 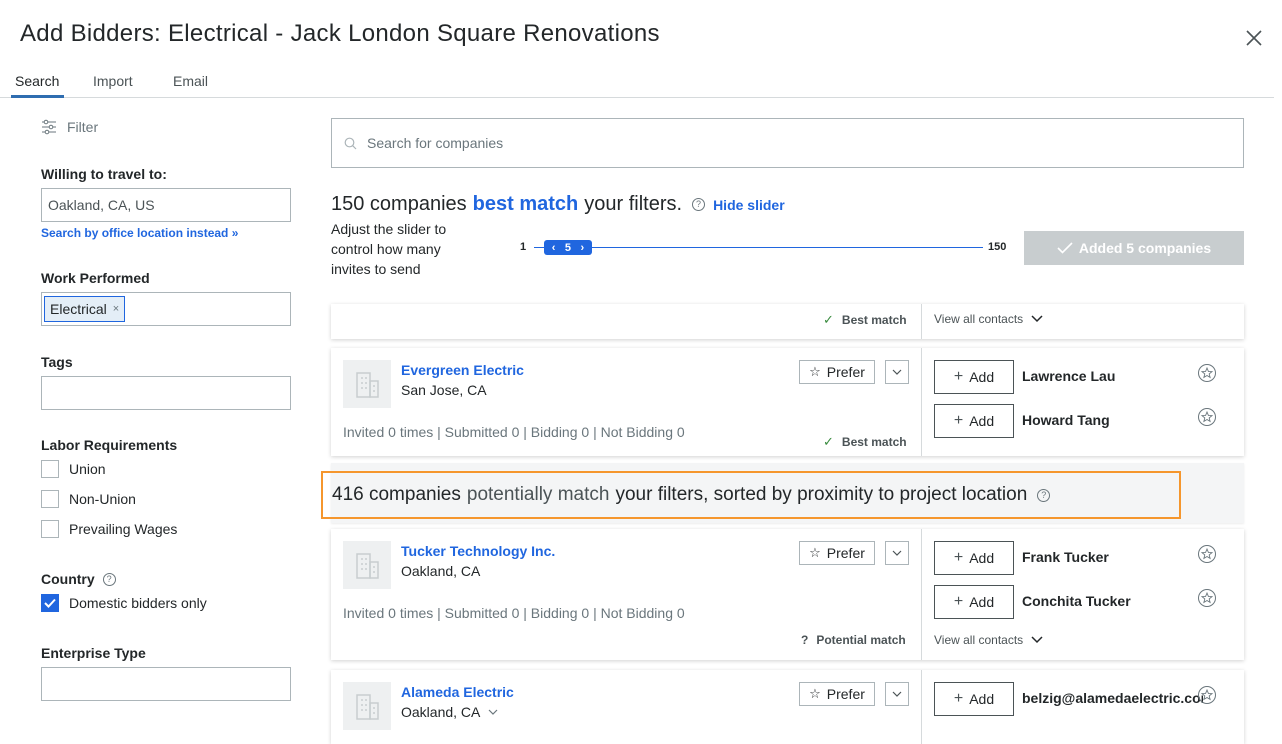 What do you see at coordinates (166, 393) in the screenshot?
I see `tags-input` at bounding box center [166, 393].